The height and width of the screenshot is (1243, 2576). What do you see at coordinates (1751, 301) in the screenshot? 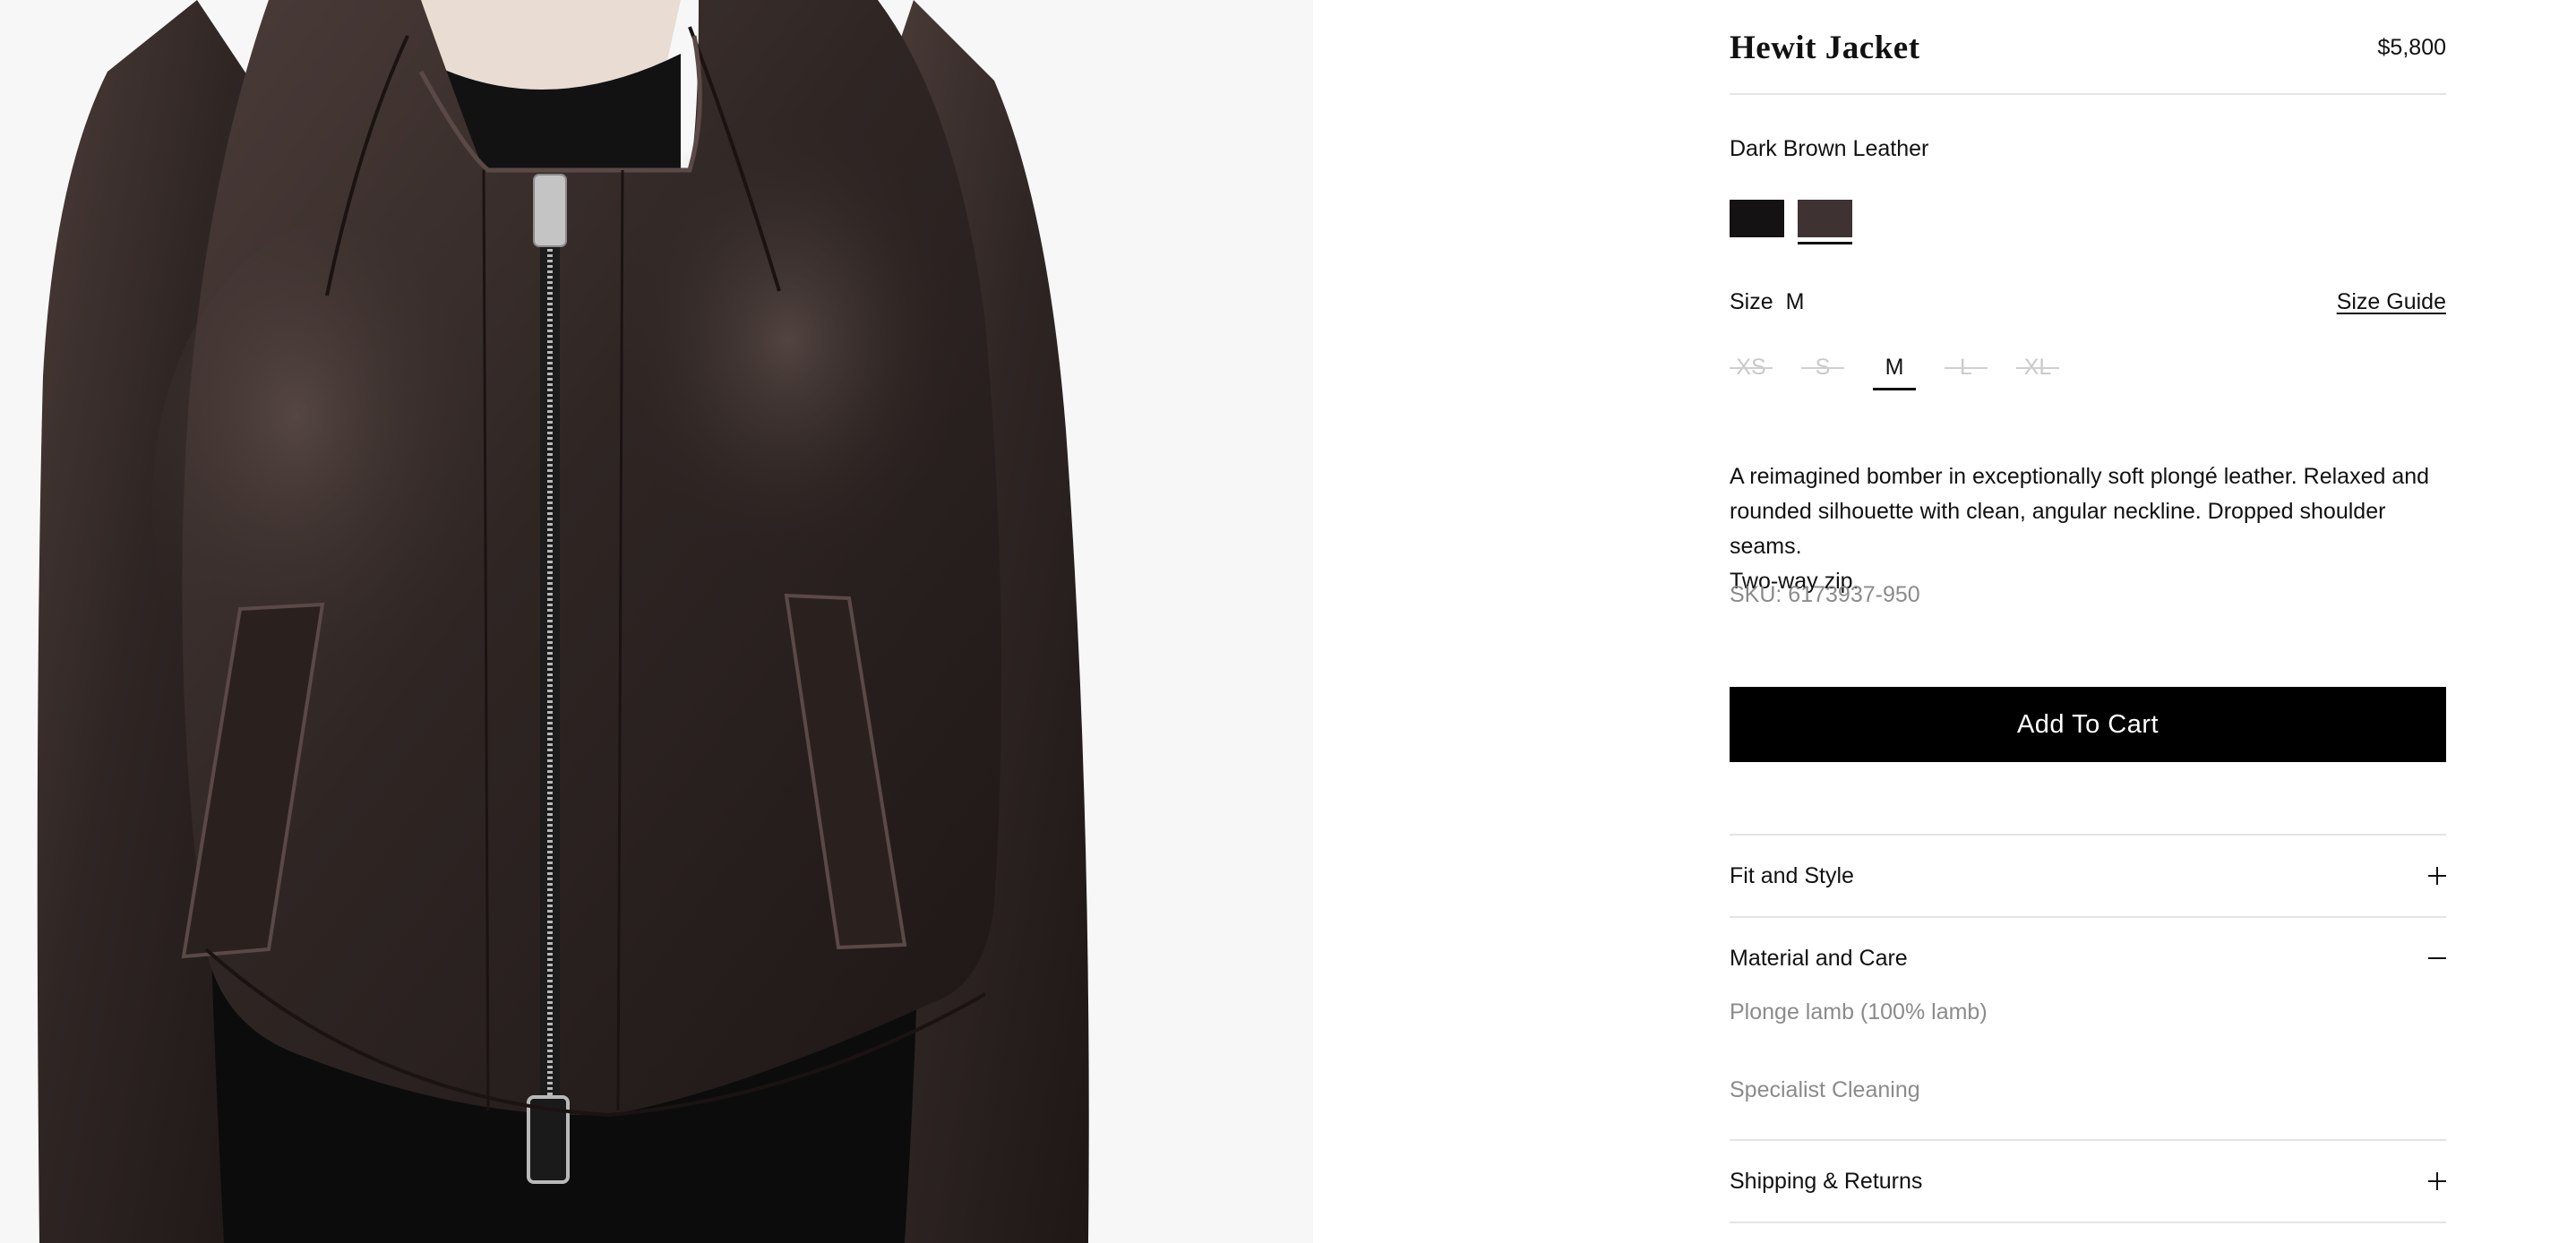
I see `size-label-text: Size` at bounding box center [1751, 301].